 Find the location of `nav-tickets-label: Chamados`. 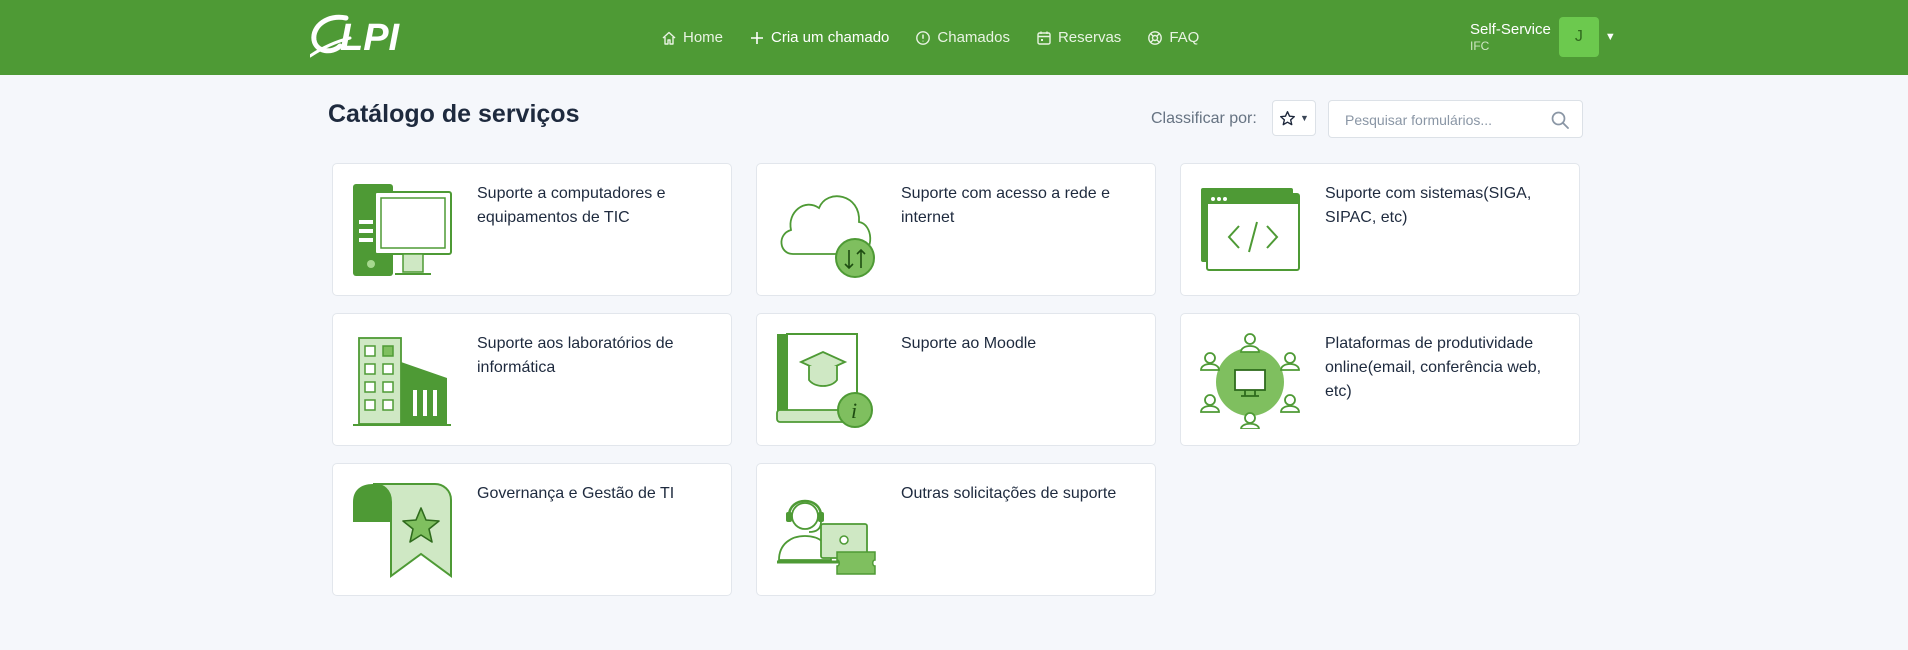

nav-tickets-label: Chamados is located at coordinates (973, 37).